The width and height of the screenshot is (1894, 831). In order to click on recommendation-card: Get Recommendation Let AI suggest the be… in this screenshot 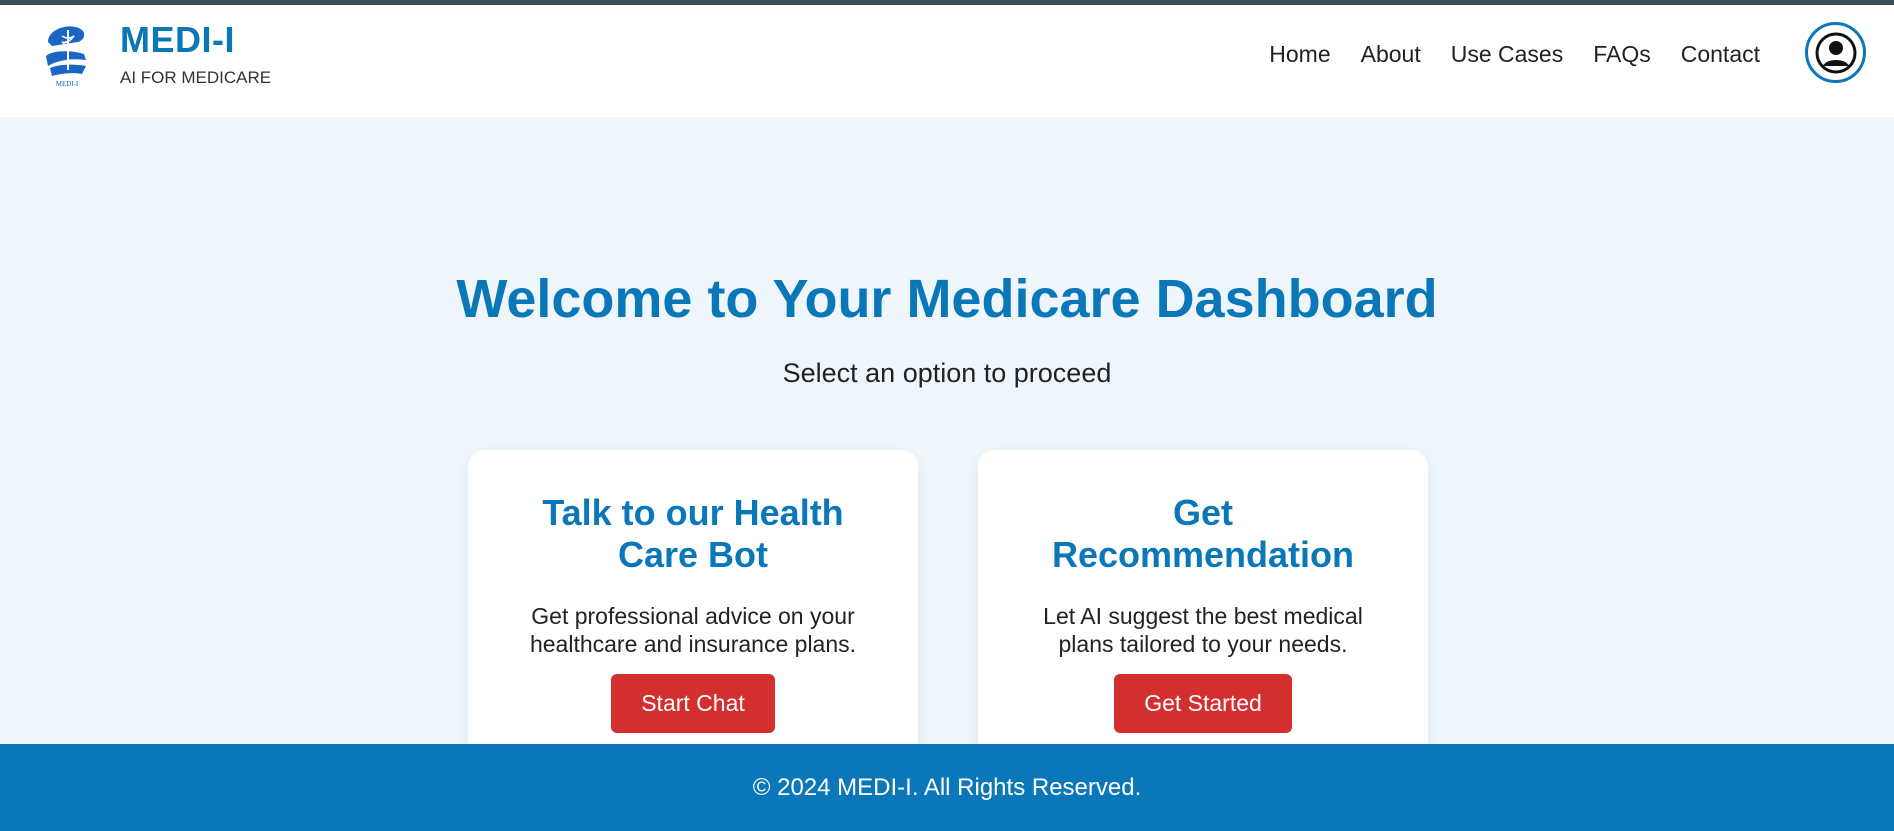, I will do `click(1203, 610)`.